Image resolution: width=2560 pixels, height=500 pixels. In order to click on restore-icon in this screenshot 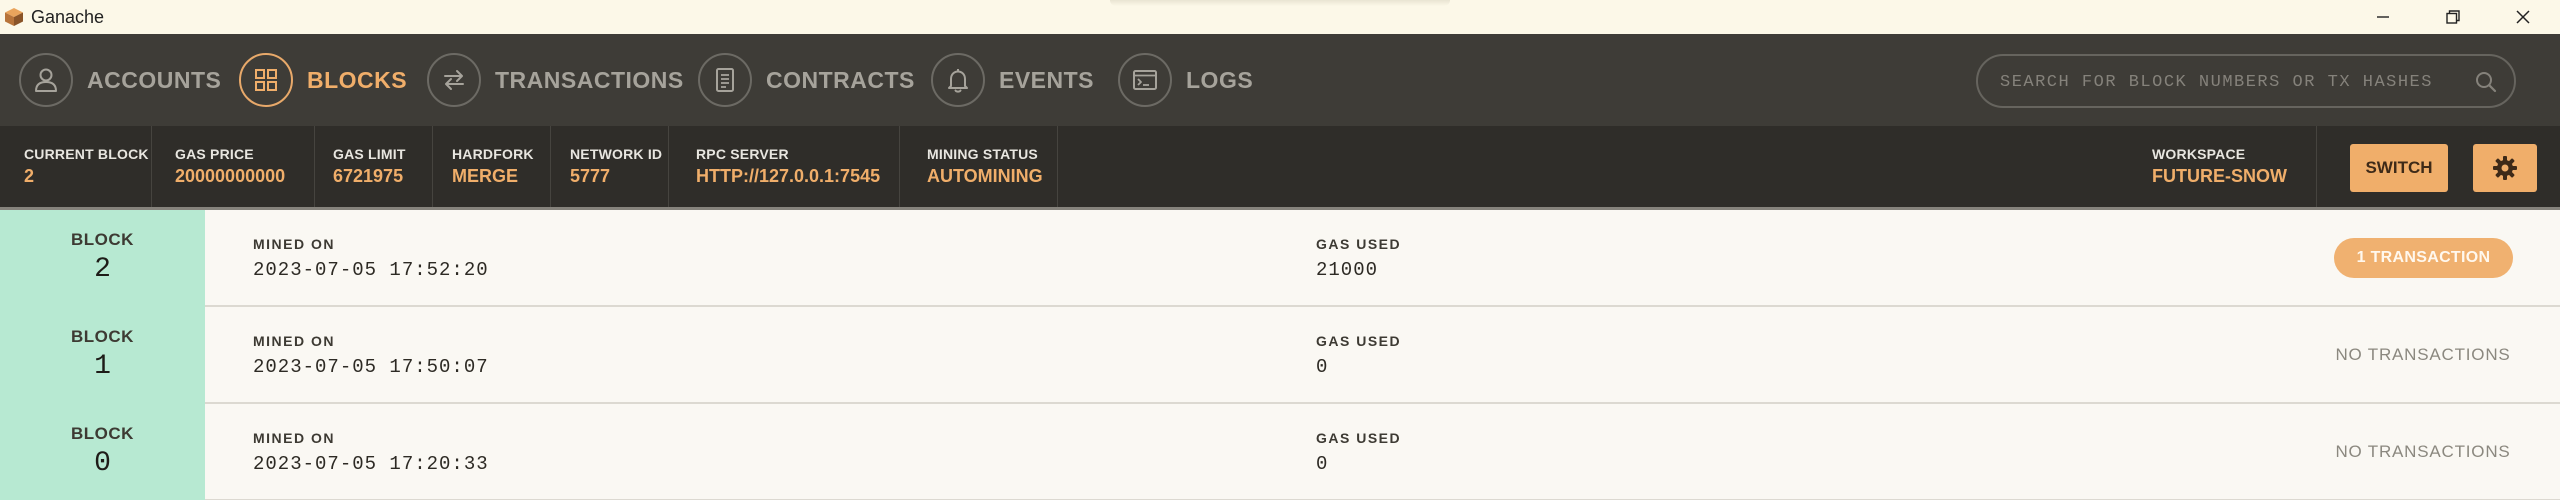, I will do `click(2453, 17)`.